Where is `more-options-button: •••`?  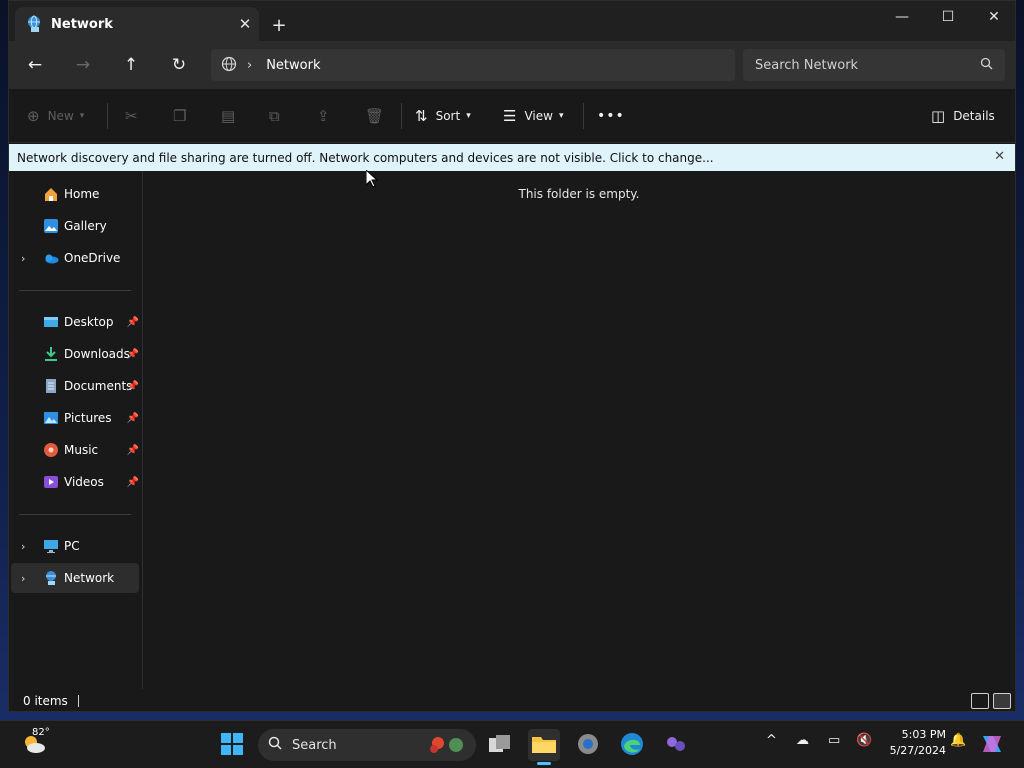 more-options-button: ••• is located at coordinates (611, 116).